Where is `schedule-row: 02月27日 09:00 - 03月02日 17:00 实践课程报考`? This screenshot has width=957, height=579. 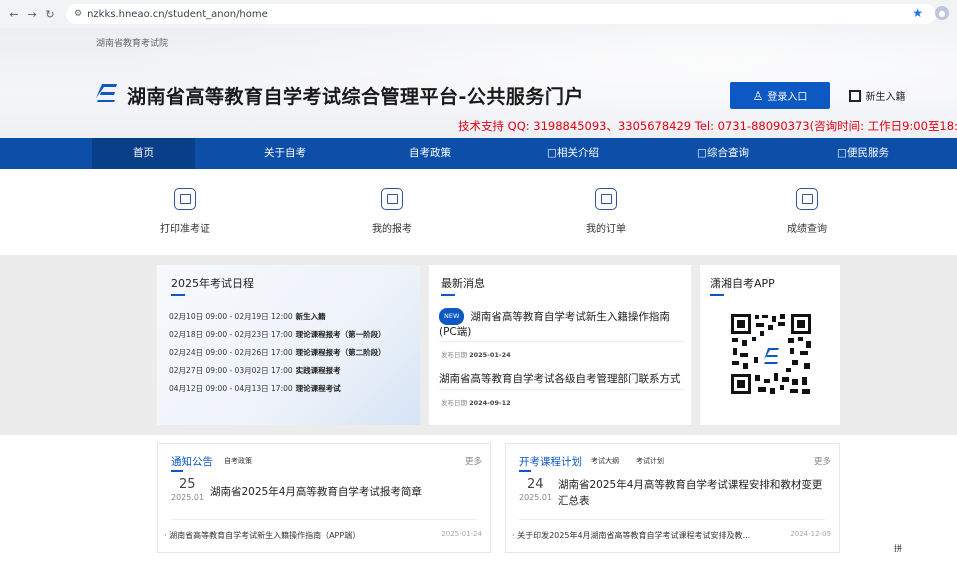
schedule-row: 02月27日 09:00 - 03月02日 17:00 实践课程报考 is located at coordinates (255, 370).